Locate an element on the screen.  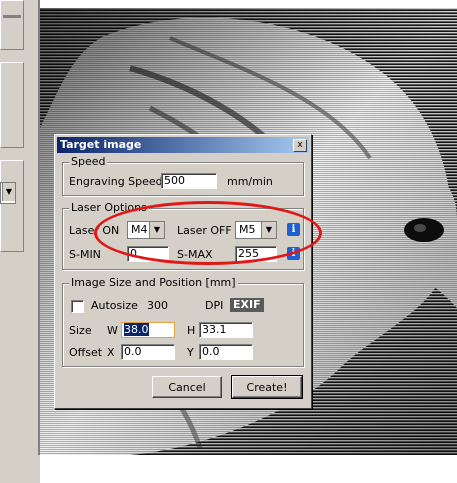
width-label: W is located at coordinates (112, 330).